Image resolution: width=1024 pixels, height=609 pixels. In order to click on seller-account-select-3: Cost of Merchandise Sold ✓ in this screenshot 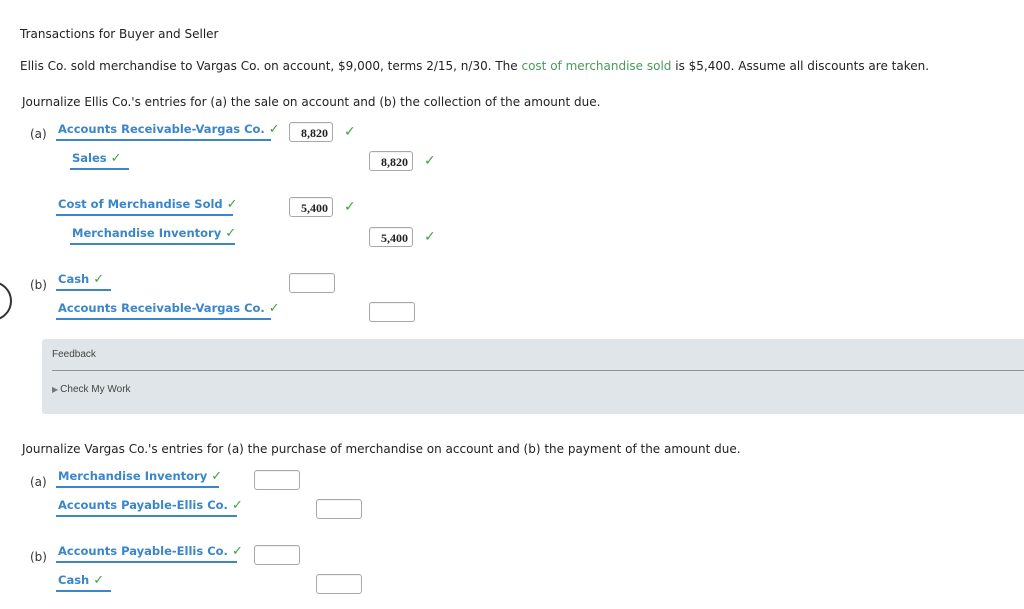, I will do `click(147, 206)`.